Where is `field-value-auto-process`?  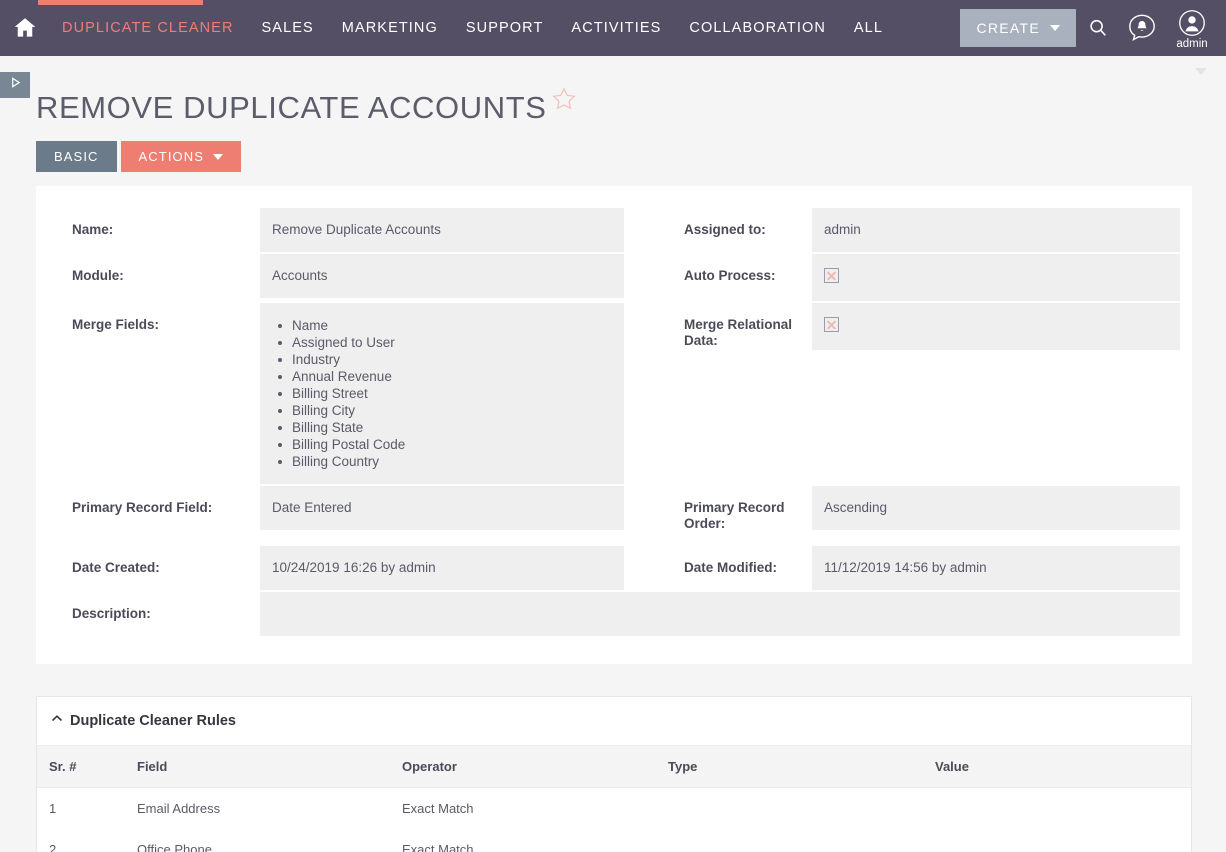 field-value-auto-process is located at coordinates (996, 277).